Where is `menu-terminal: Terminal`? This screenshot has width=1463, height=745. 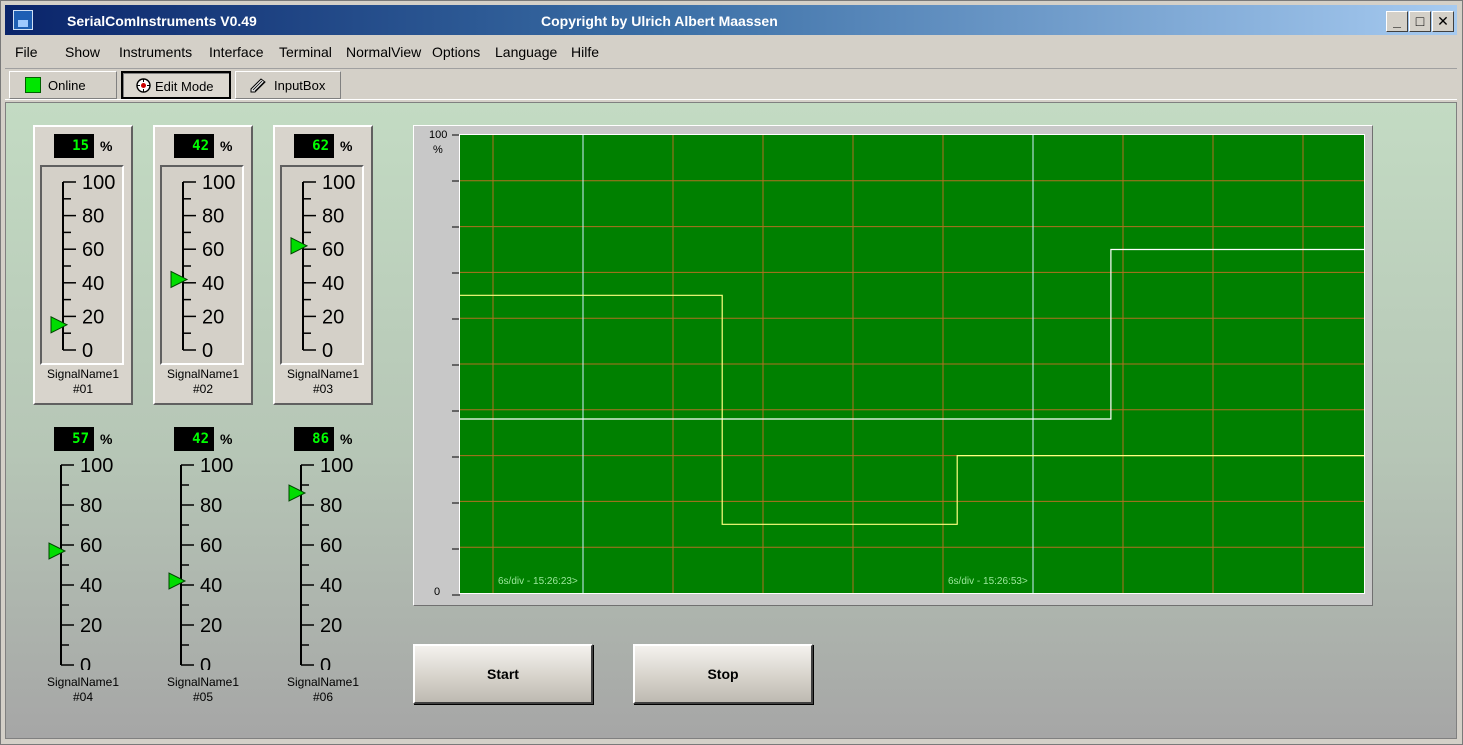
menu-terminal: Terminal is located at coordinates (305, 52).